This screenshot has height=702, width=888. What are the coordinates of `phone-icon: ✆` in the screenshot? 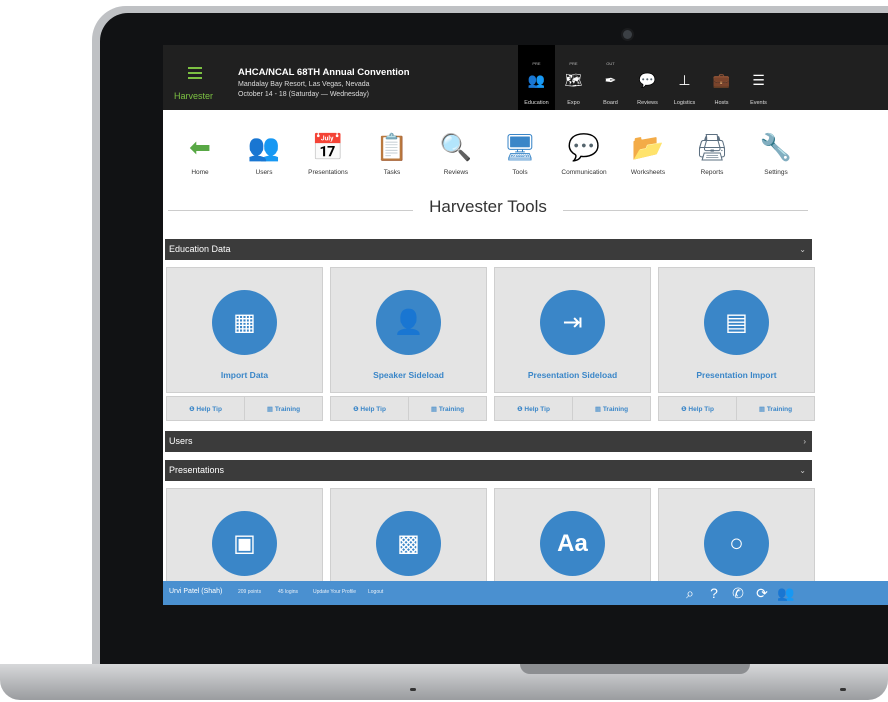 It's located at (738, 593).